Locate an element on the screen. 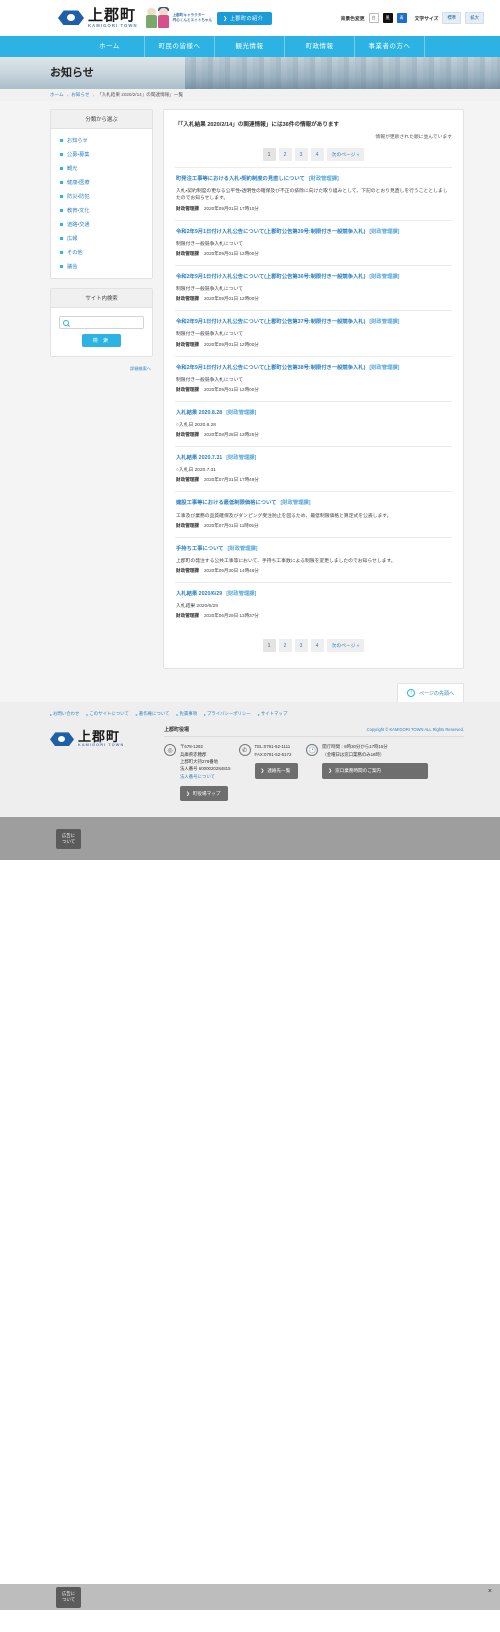 This screenshot has width=500, height=1632. font-size-normal-button: 標準 is located at coordinates (452, 18).